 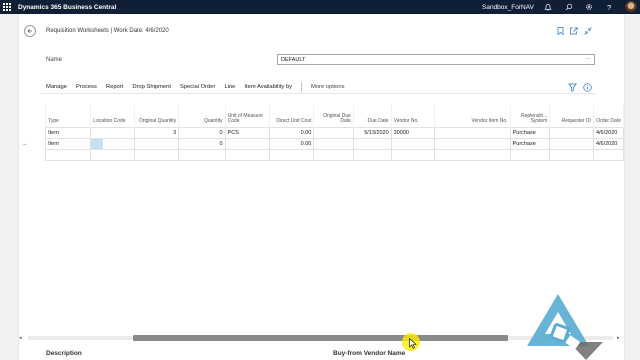 What do you see at coordinates (114, 87) in the screenshot?
I see `action-report: Report` at bounding box center [114, 87].